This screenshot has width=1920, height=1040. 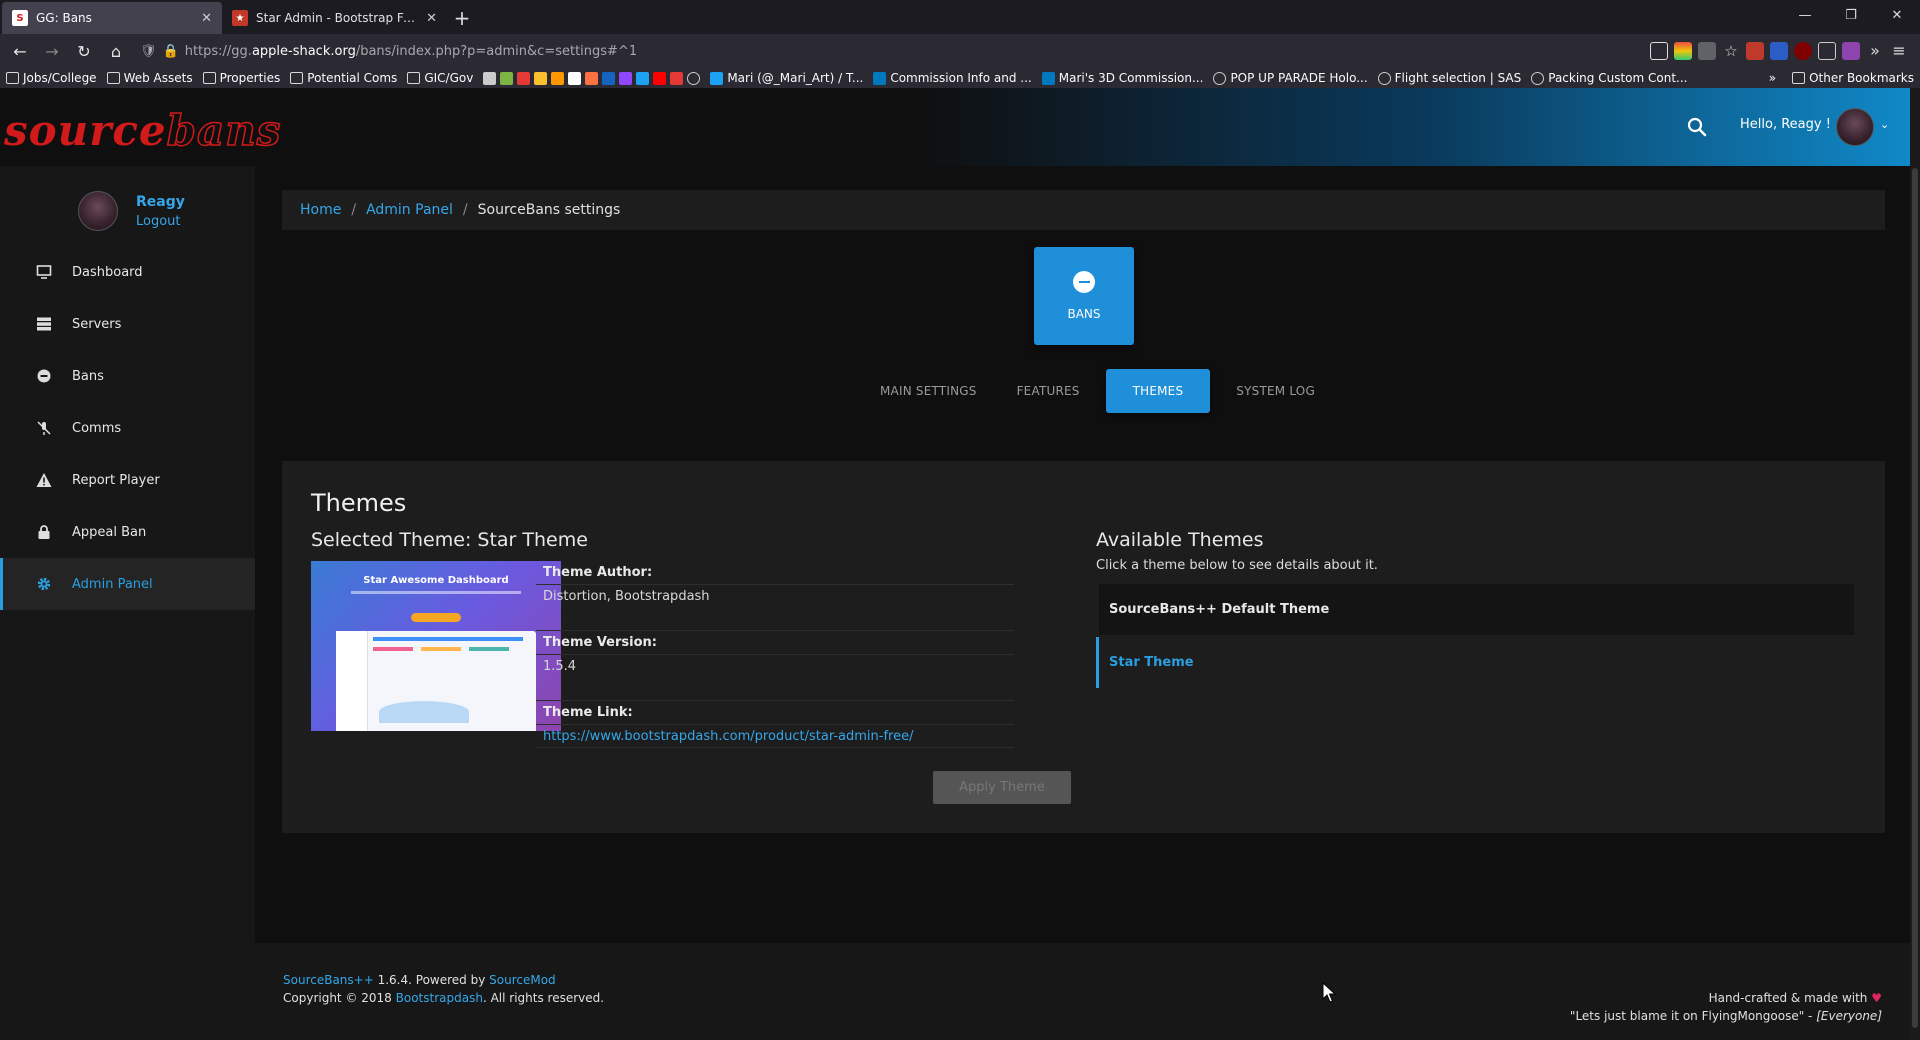 I want to click on sidebar-item-dashboard: Dashboard, so click(x=127, y=272).